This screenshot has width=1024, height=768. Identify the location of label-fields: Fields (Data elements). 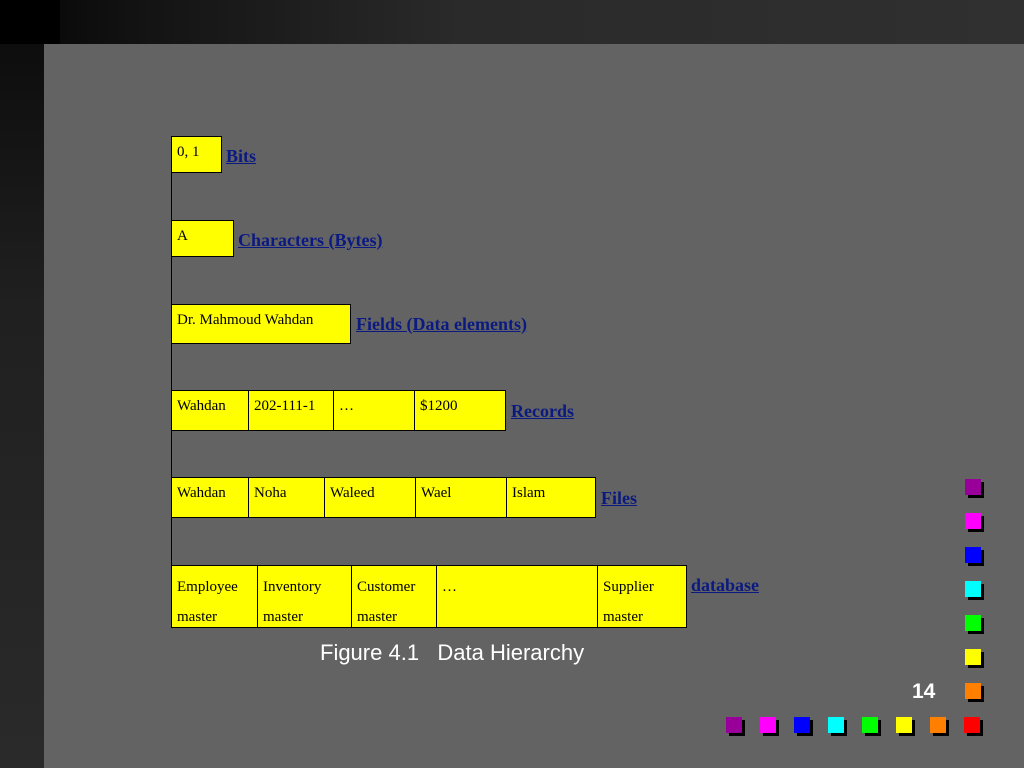
(441, 324).